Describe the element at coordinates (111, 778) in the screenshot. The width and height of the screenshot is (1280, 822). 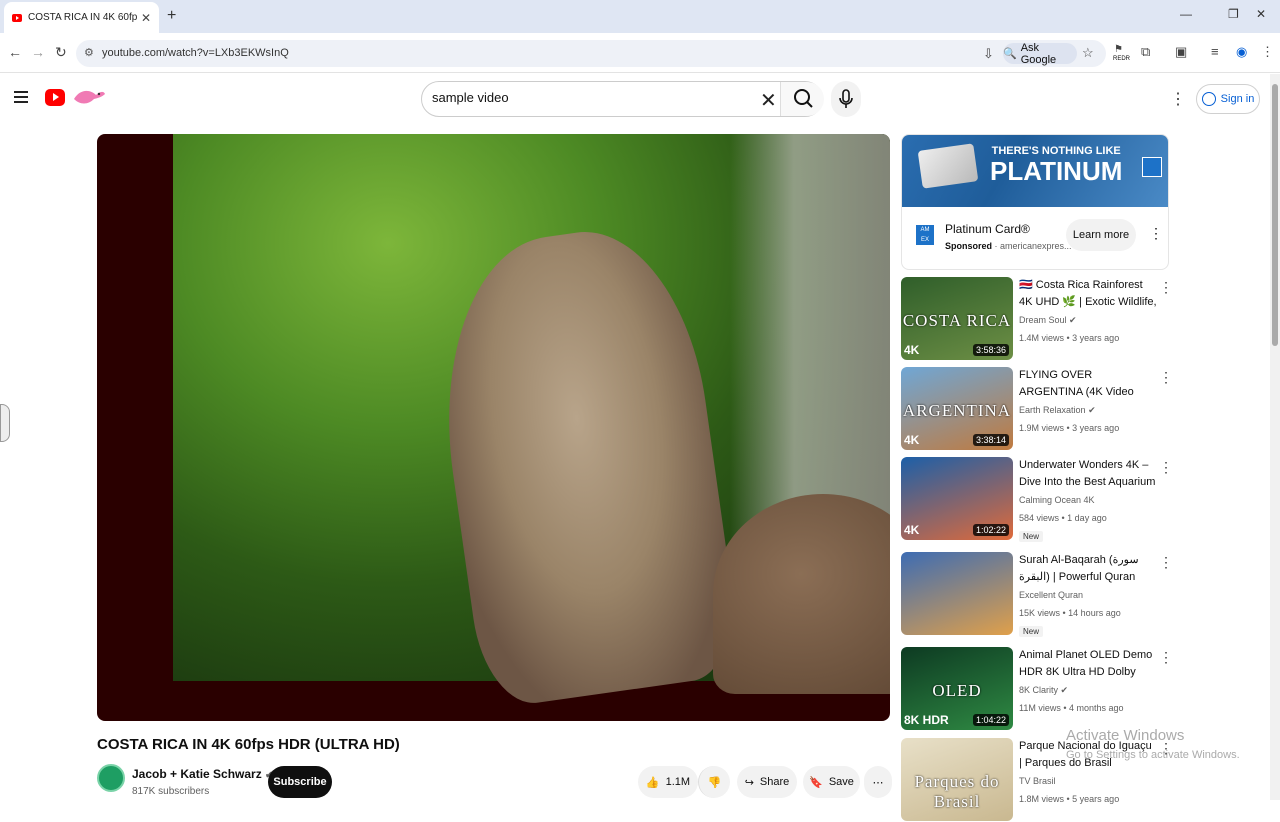
I see `channel-avatar` at that location.